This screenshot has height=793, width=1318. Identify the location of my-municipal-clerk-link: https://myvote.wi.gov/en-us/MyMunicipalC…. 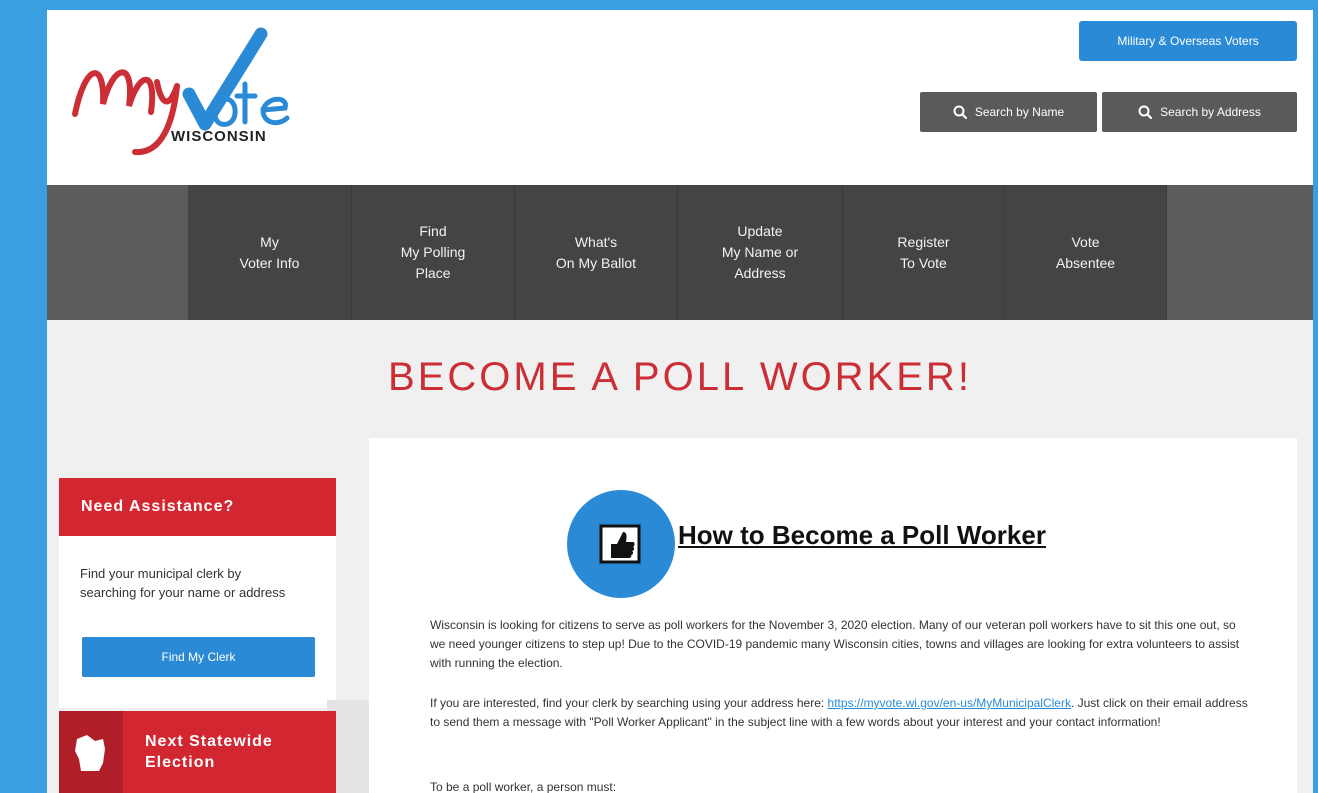
(949, 703).